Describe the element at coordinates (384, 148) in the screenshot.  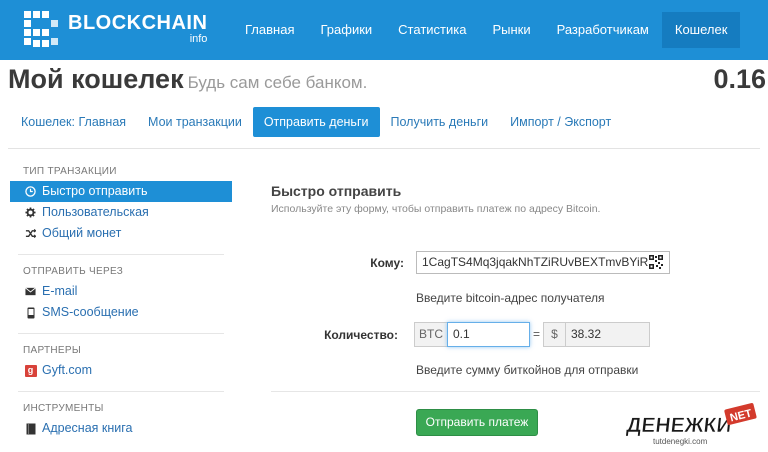
I see `header-divider` at that location.